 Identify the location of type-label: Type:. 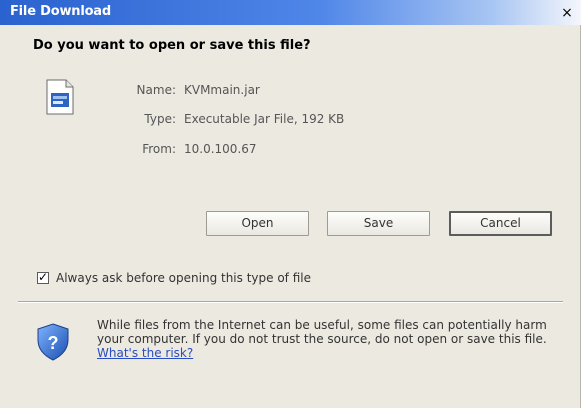
(160, 119).